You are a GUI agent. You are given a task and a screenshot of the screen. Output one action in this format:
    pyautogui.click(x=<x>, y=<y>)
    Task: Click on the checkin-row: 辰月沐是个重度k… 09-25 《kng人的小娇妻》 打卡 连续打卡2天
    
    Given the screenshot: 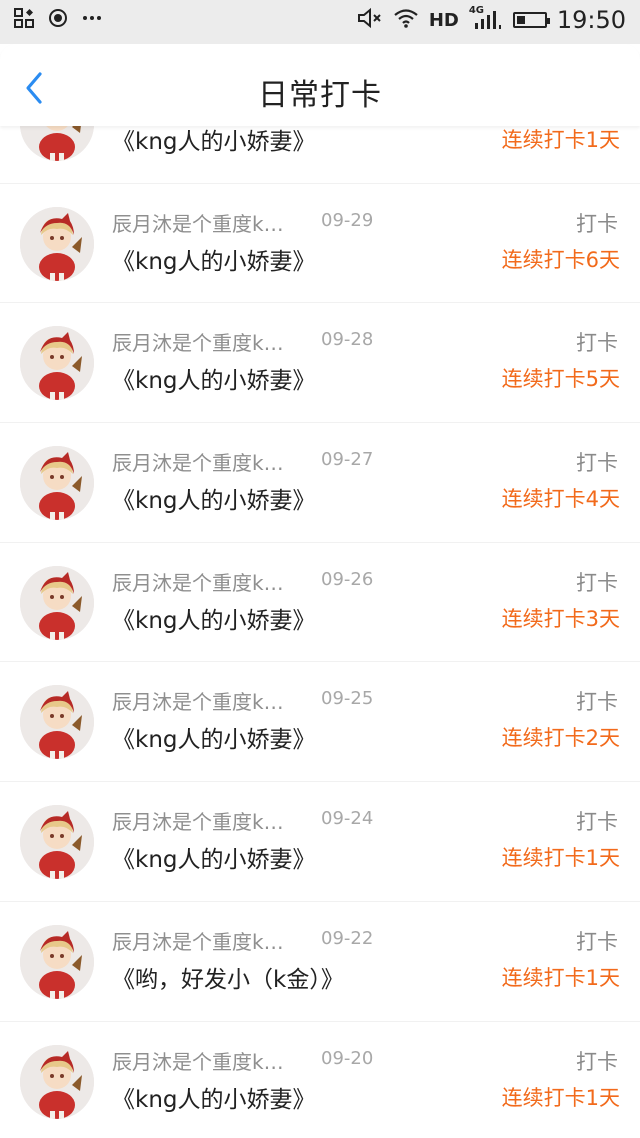 What is the action you would take?
    pyautogui.click(x=320, y=722)
    